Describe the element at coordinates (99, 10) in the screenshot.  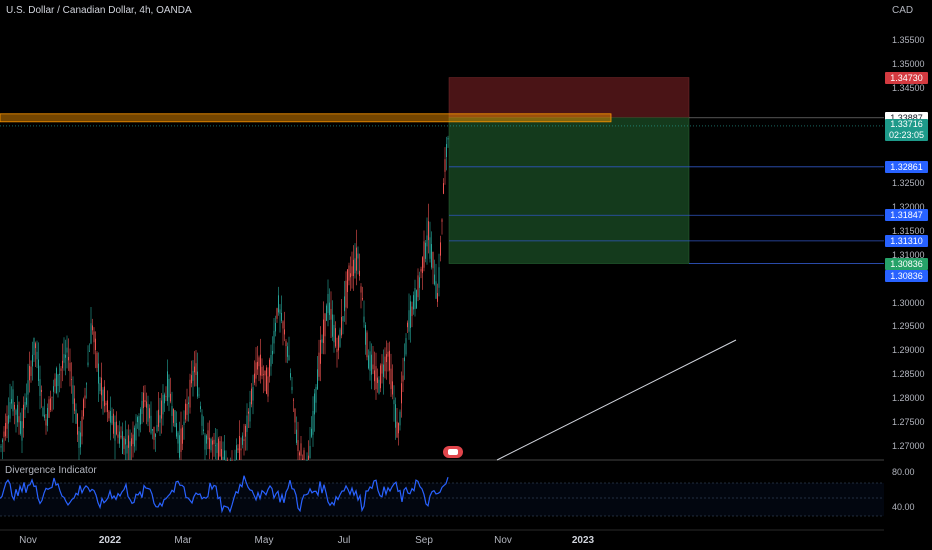
I see `symbol-title: U.S. Dollar / Canadian Dollar, 4h, OANDA` at that location.